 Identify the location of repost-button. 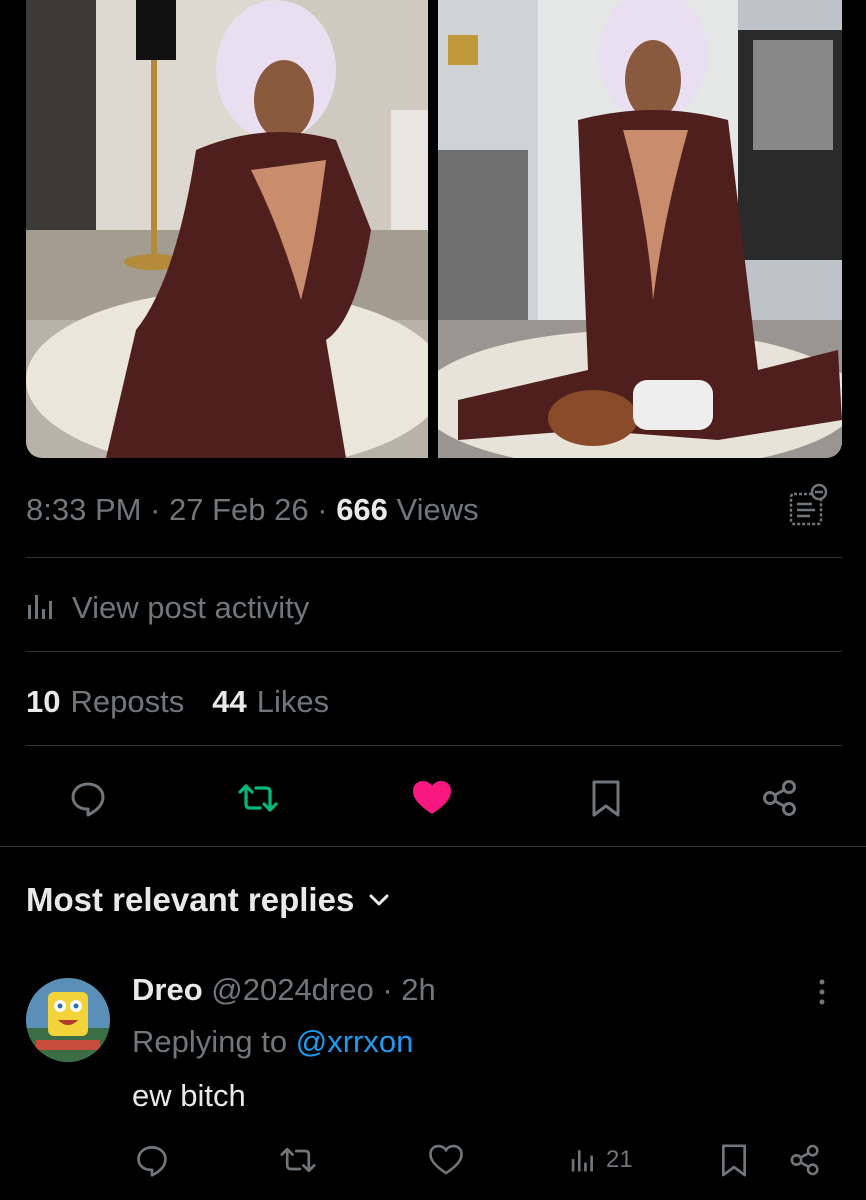
(258, 798).